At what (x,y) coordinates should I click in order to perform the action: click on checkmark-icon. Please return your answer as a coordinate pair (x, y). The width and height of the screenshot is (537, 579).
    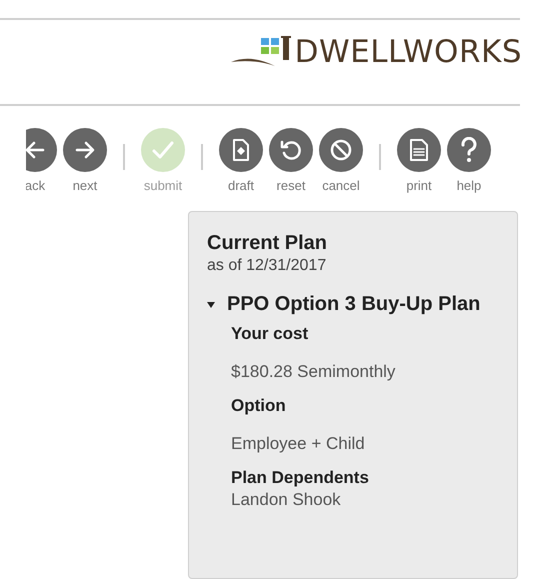
    Looking at the image, I should click on (163, 150).